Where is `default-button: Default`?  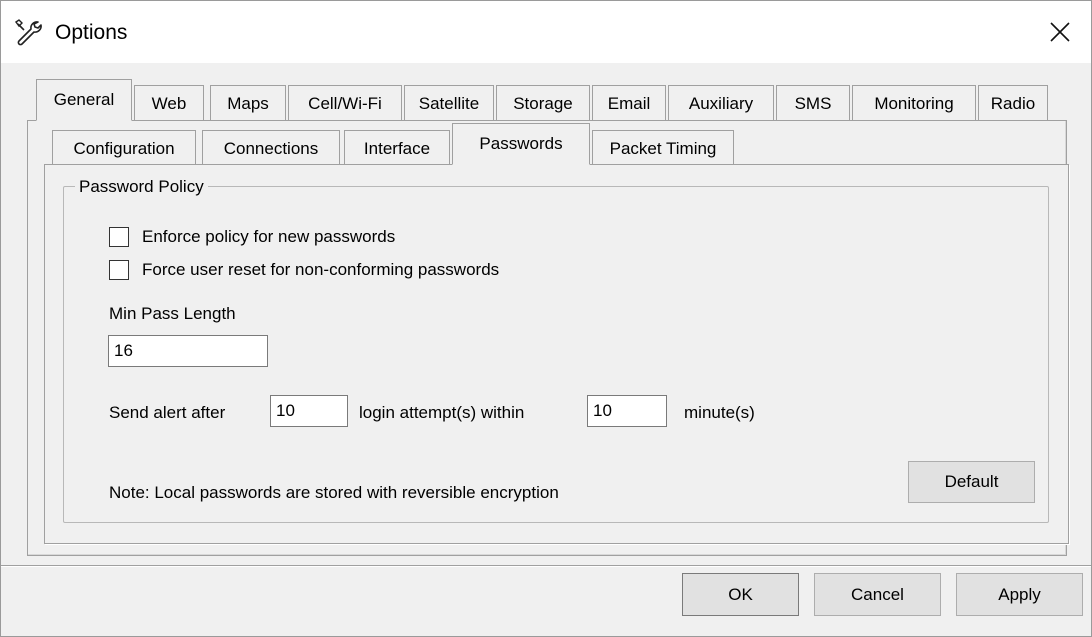 default-button: Default is located at coordinates (971, 482).